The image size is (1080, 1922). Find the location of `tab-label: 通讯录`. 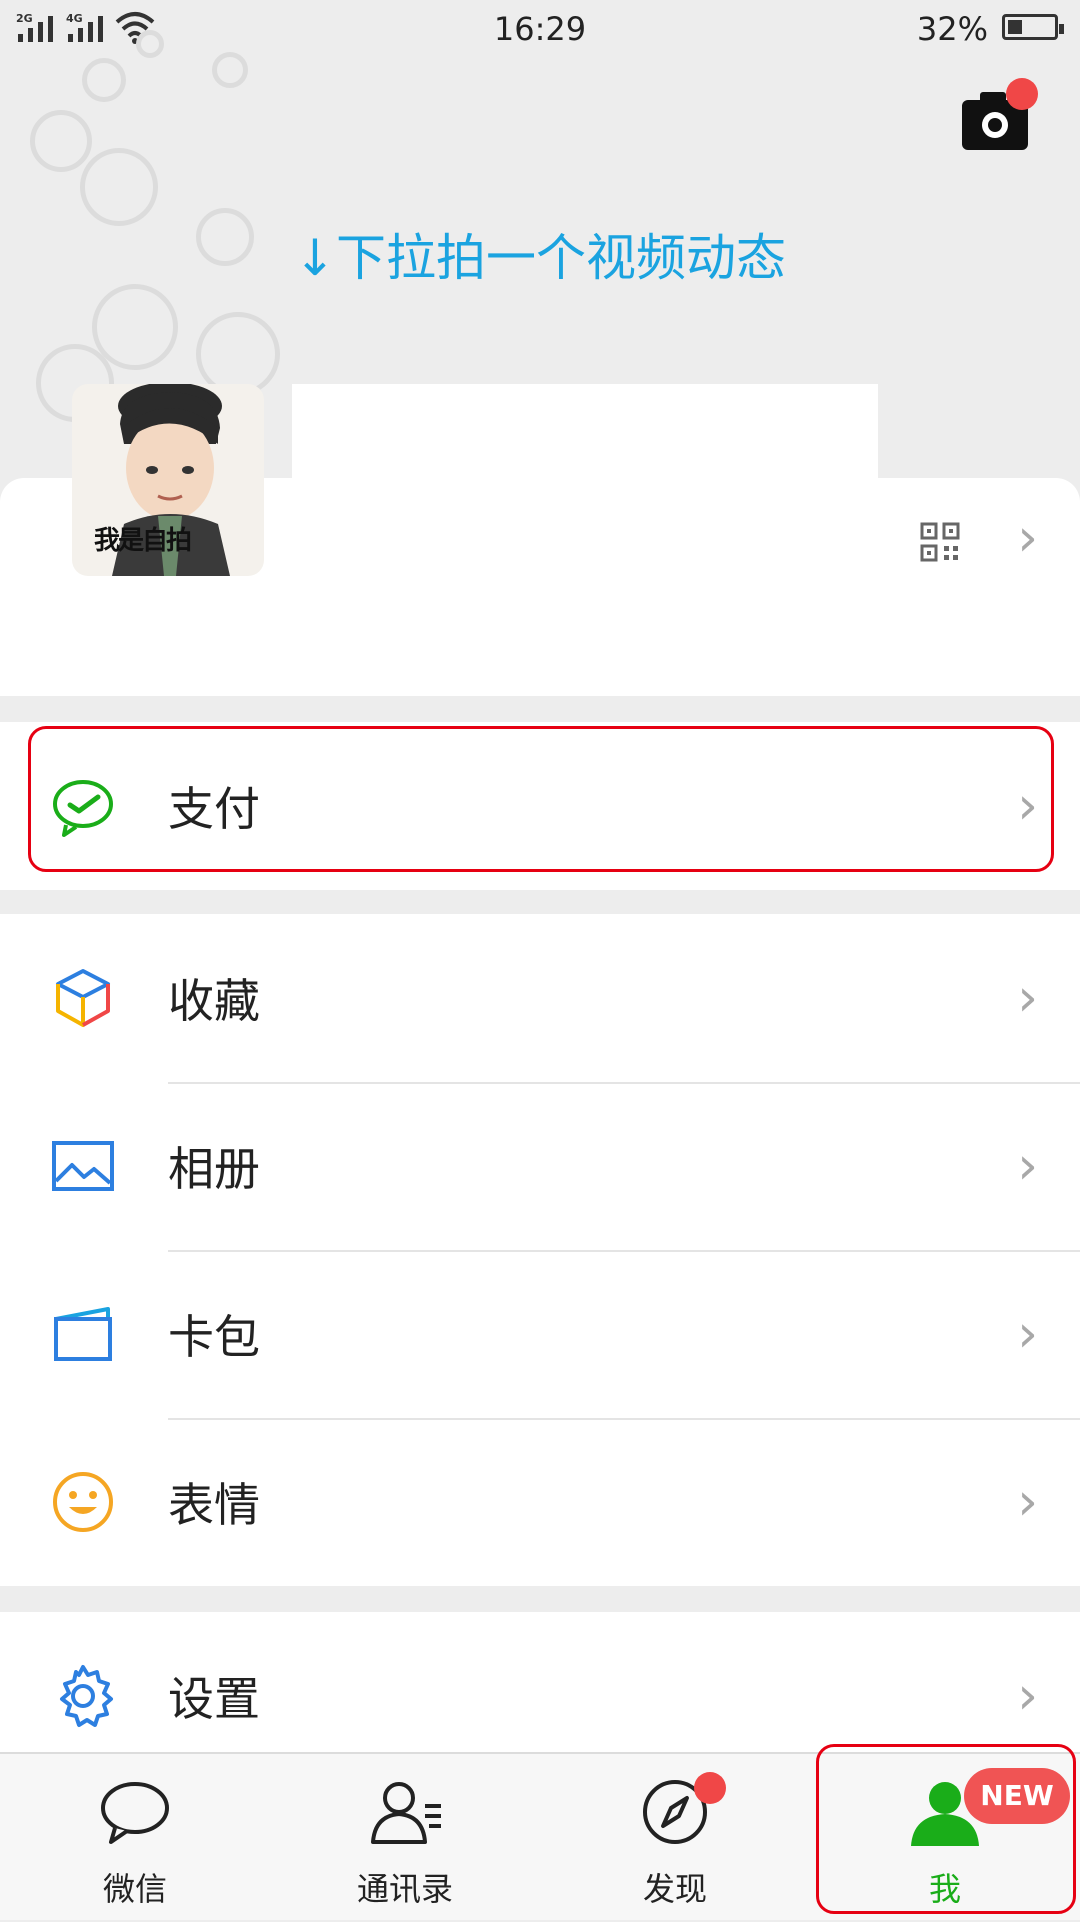

tab-label: 通讯录 is located at coordinates (404, 1889).